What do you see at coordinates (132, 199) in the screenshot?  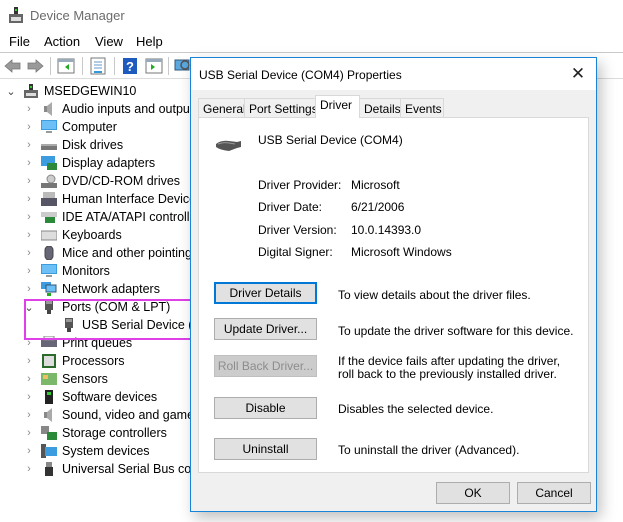 I see `tree-item-label: Human Interface Devices` at bounding box center [132, 199].